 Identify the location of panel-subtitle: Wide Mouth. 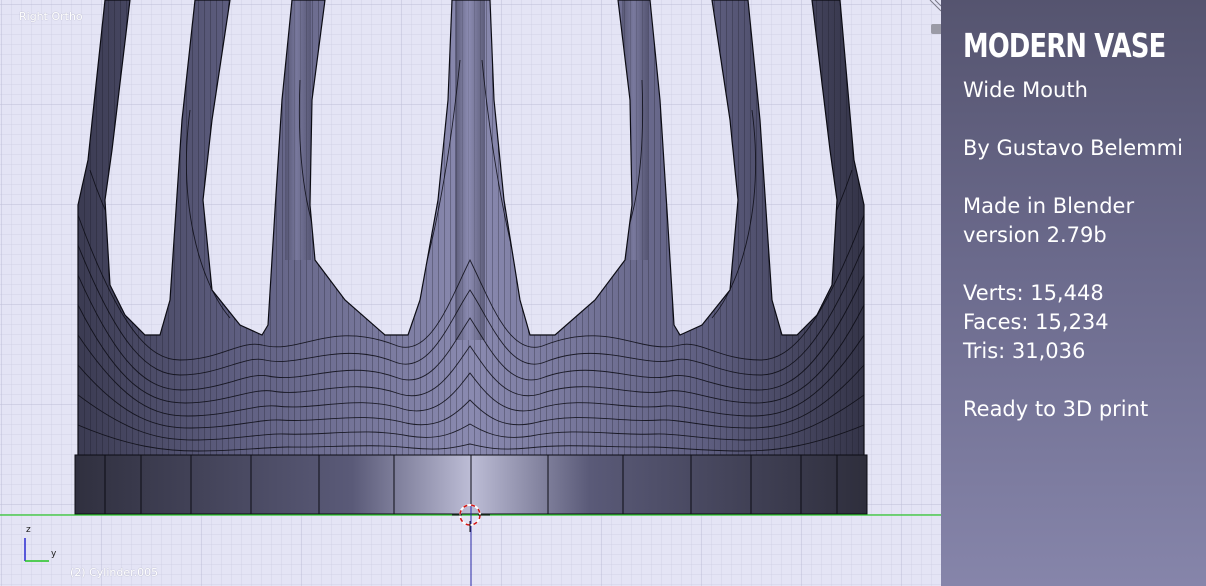
(1025, 90).